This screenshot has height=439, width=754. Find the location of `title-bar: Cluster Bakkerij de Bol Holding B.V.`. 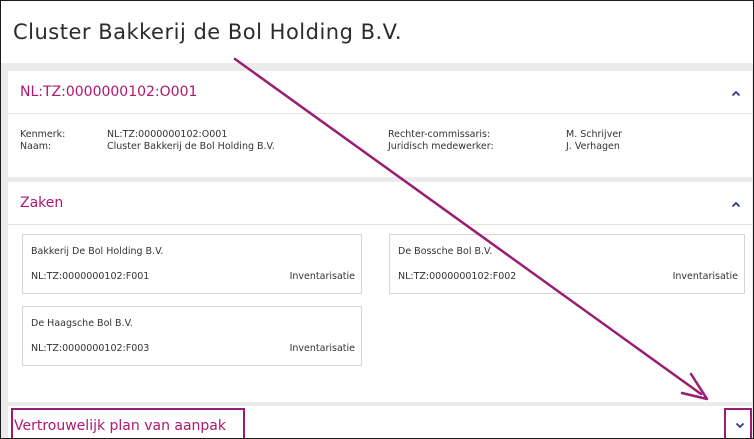

title-bar: Cluster Bakkerij de Bol Holding B.V. is located at coordinates (377, 32).